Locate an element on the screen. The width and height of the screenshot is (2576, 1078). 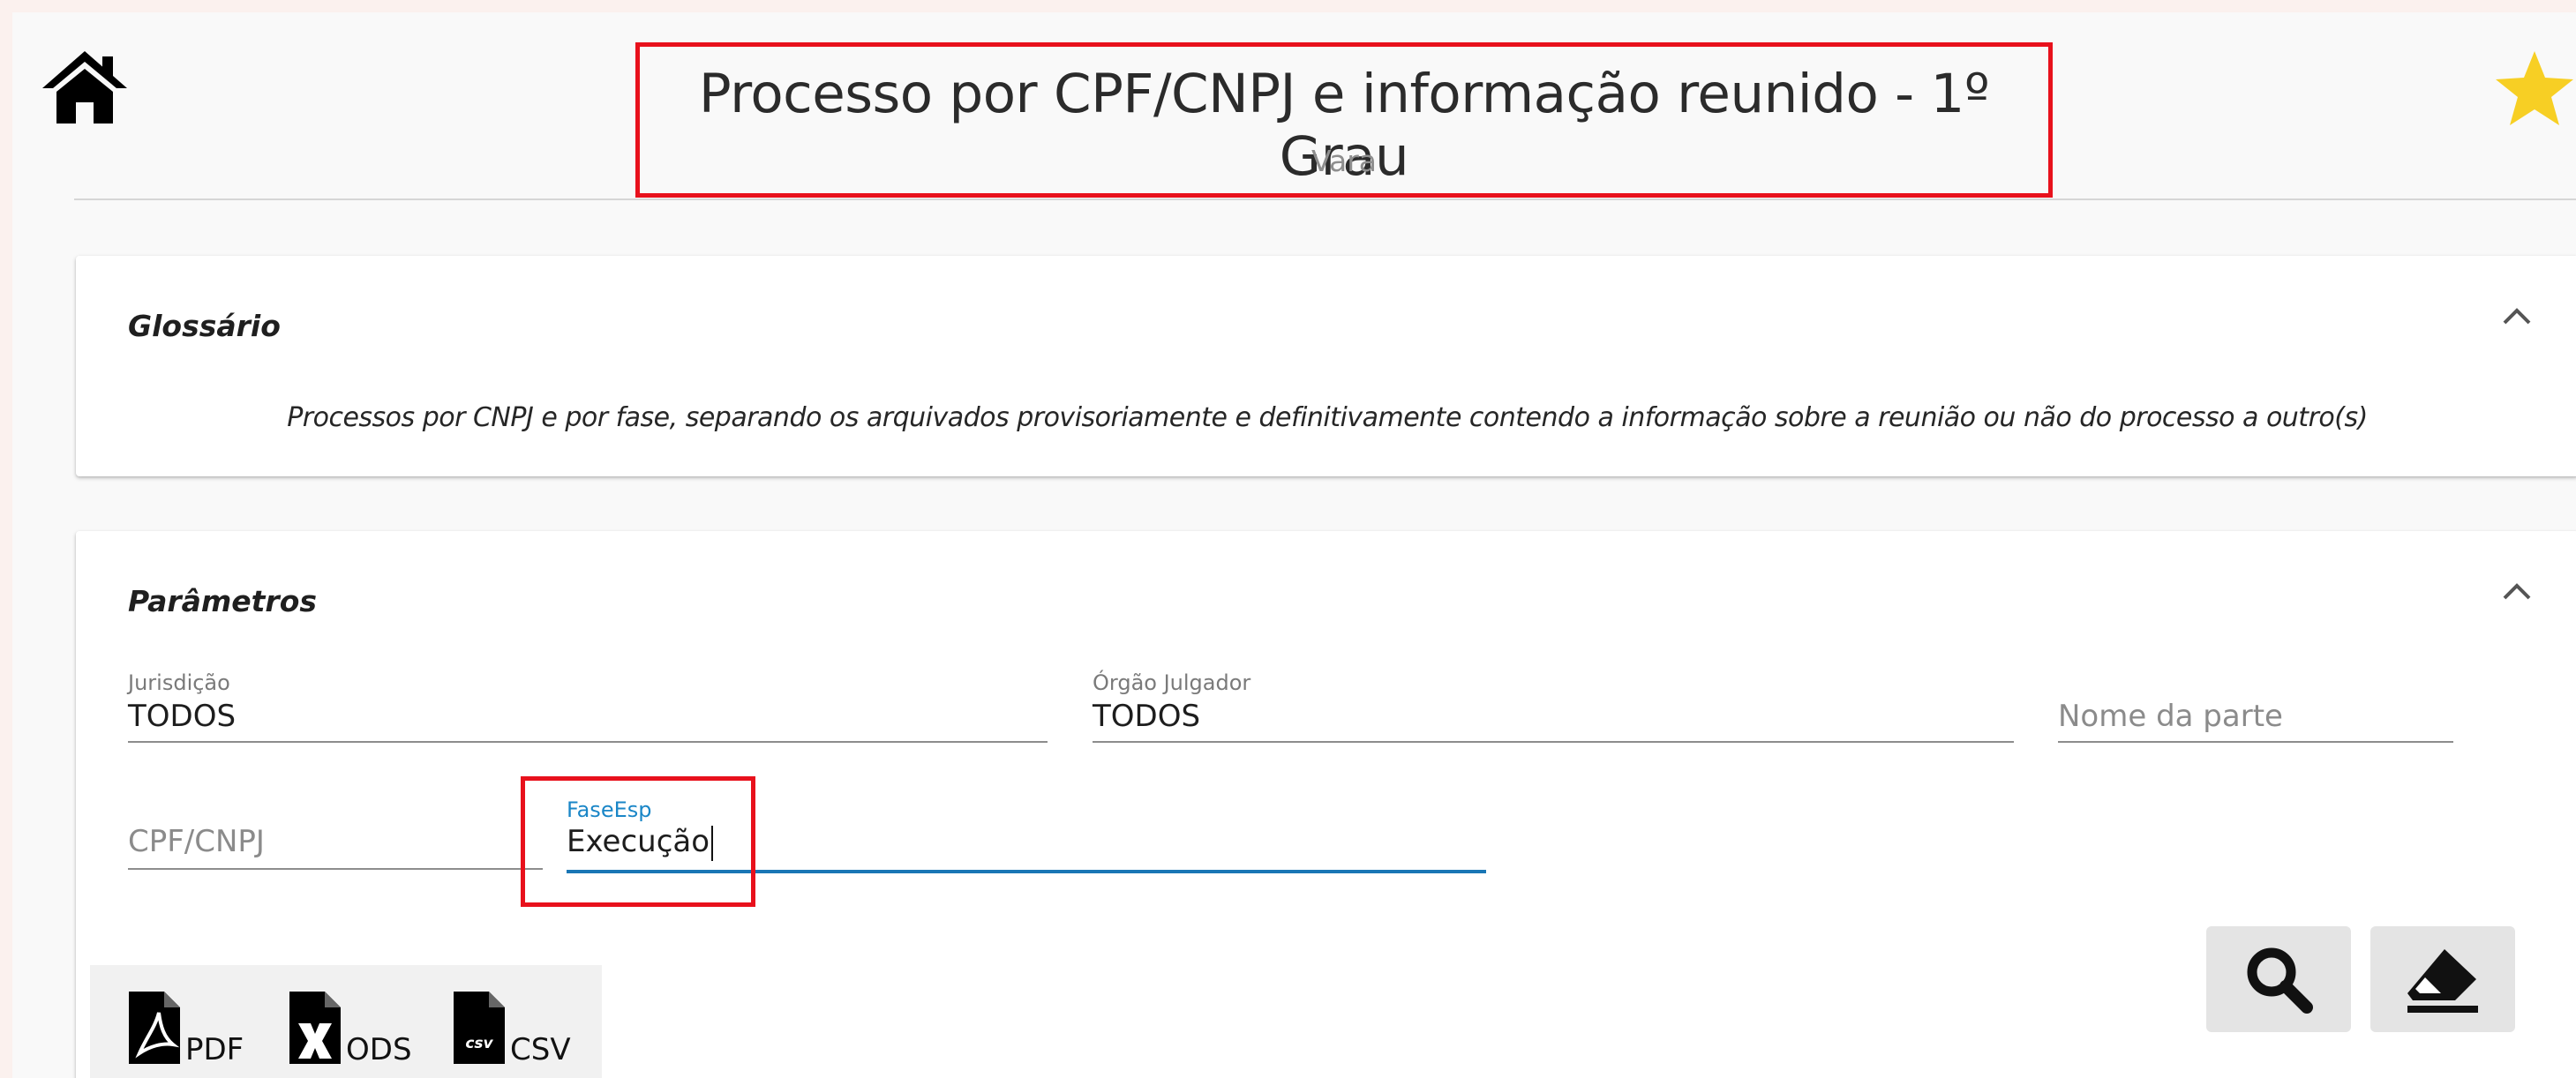
page-subtitle: Vara is located at coordinates (1344, 161).